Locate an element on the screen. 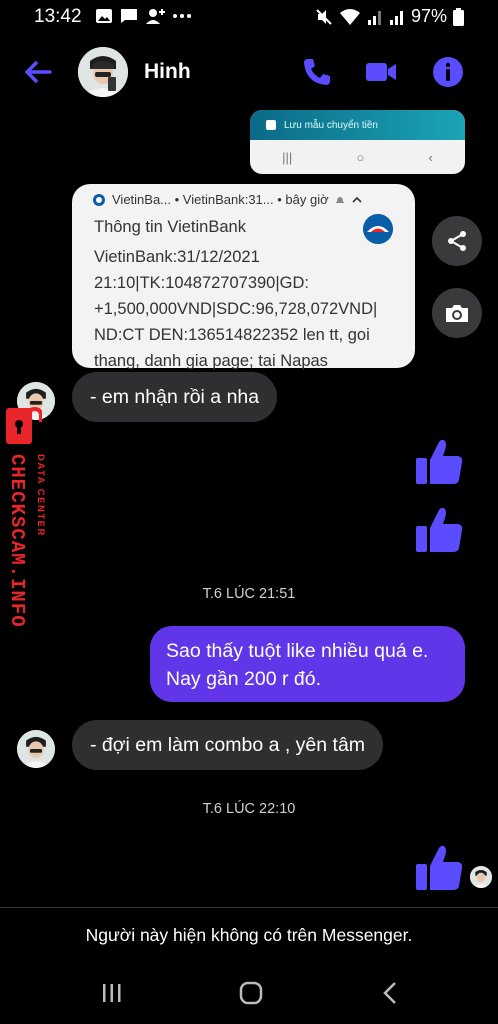 The height and width of the screenshot is (1024, 498). sms-line: 21:10|TK:104872707390|GD: is located at coordinates (201, 283).